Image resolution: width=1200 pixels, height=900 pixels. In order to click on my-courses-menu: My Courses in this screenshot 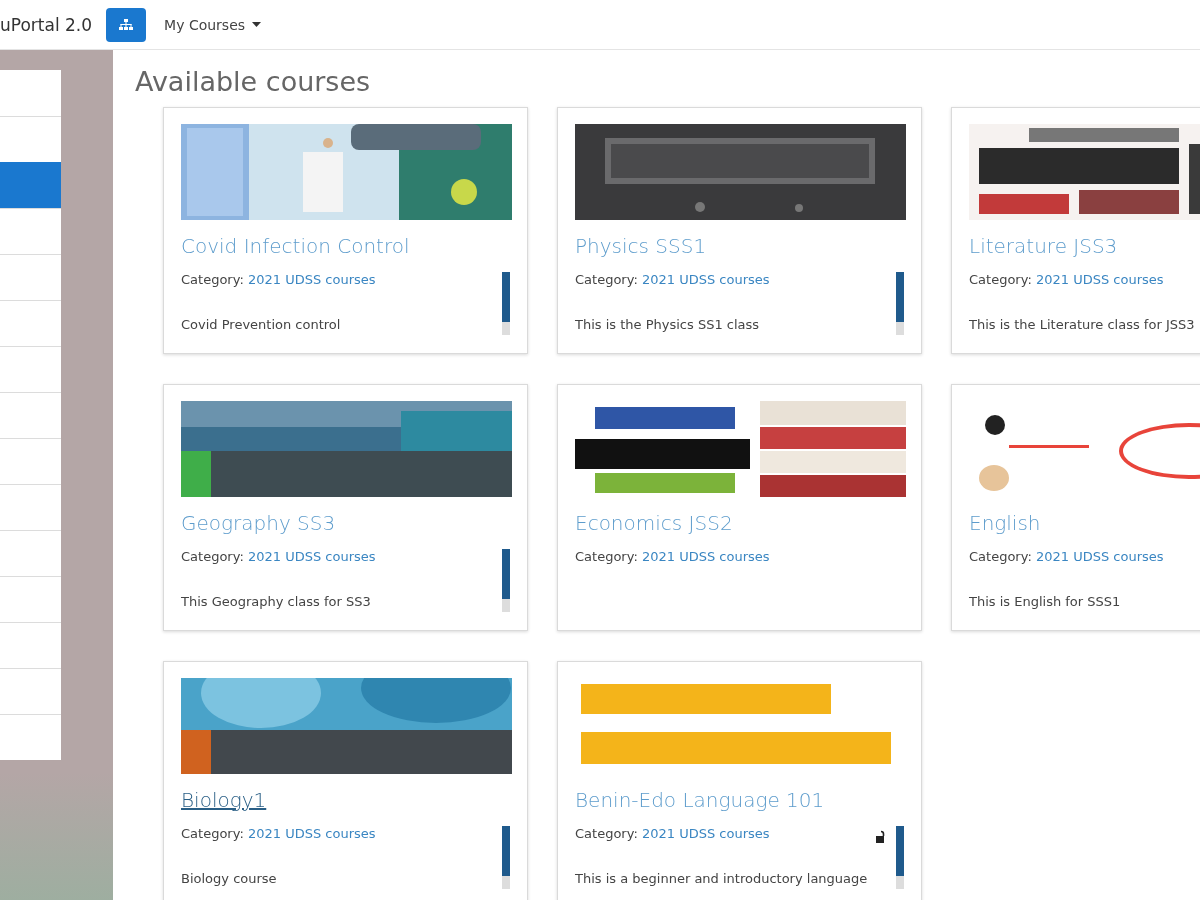, I will do `click(213, 24)`.